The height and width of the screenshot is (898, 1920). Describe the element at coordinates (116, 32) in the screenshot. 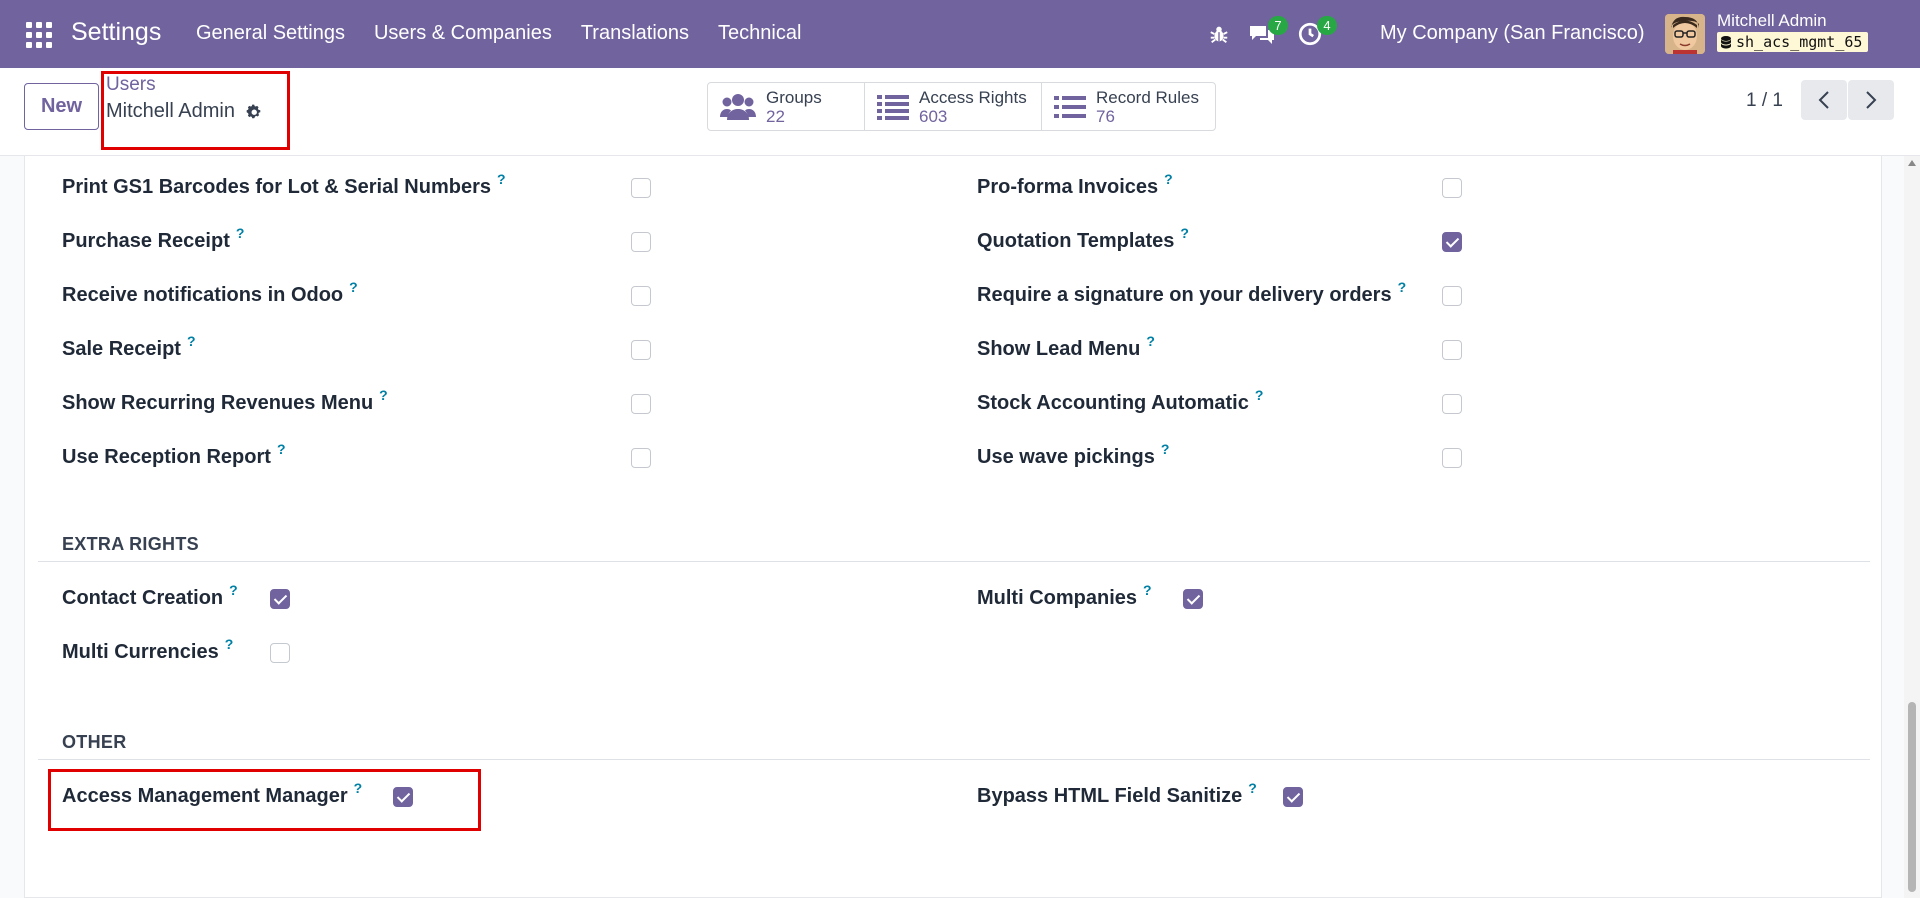

I see `app-name: Settings` at that location.